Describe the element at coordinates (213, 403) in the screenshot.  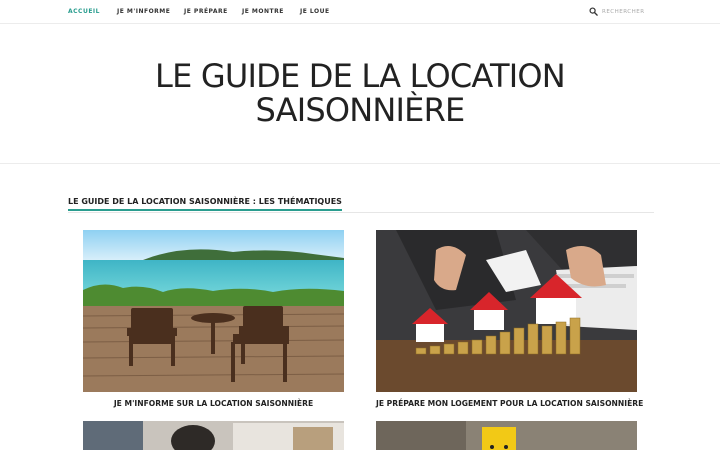
I see `card-title-je-minforme: JE M'INFORME SUR LA LOCATION SAISONNIÈRE` at that location.